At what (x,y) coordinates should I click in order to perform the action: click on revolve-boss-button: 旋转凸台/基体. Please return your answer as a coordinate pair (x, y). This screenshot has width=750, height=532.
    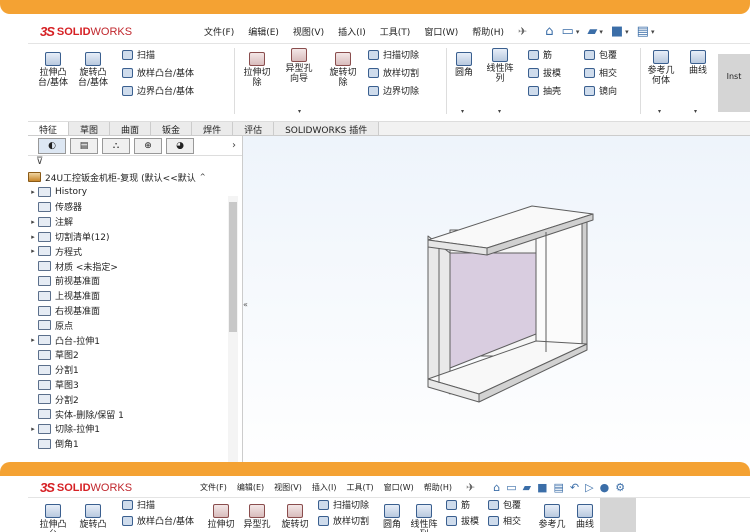
    Looking at the image, I should click on (93, 70).